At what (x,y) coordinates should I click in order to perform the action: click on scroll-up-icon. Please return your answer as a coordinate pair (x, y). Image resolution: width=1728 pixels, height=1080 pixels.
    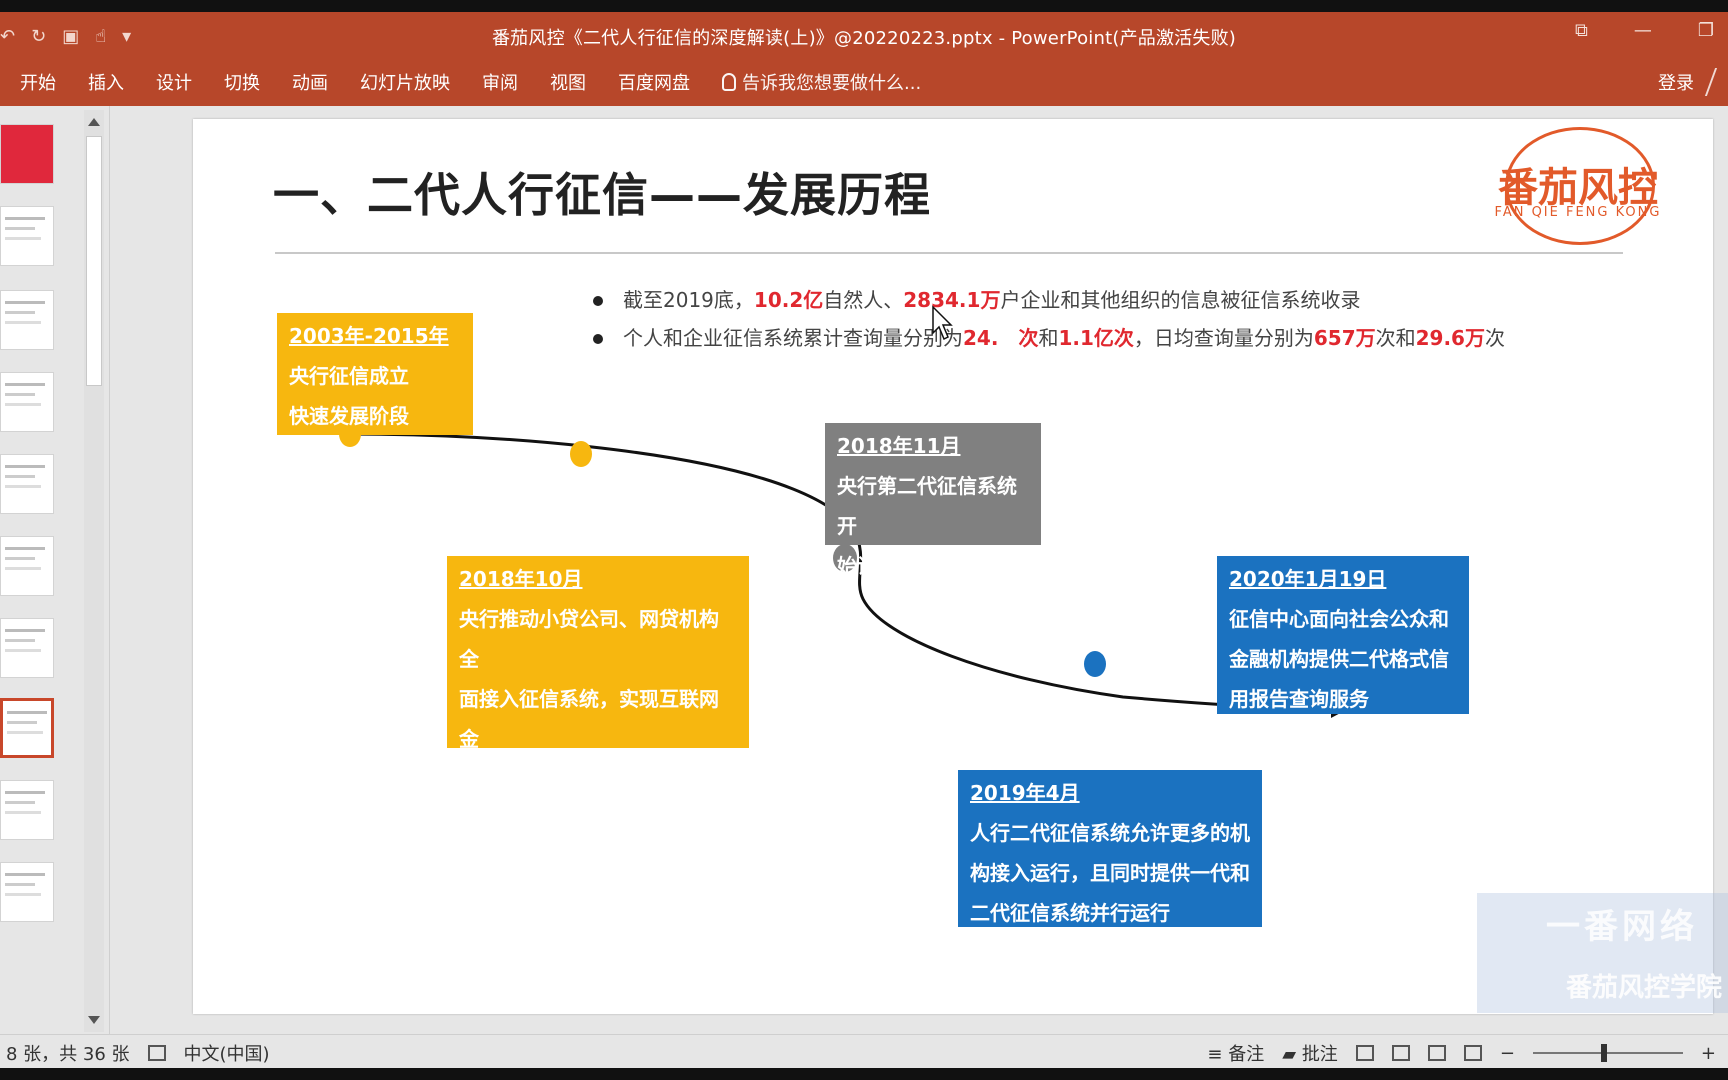
    Looking at the image, I should click on (94, 122).